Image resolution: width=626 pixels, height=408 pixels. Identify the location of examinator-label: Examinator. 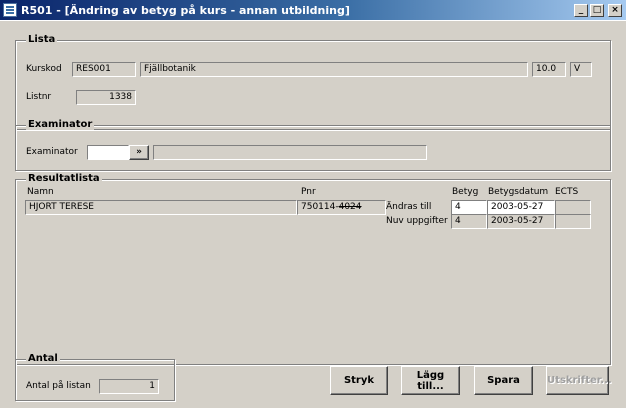
(52, 152).